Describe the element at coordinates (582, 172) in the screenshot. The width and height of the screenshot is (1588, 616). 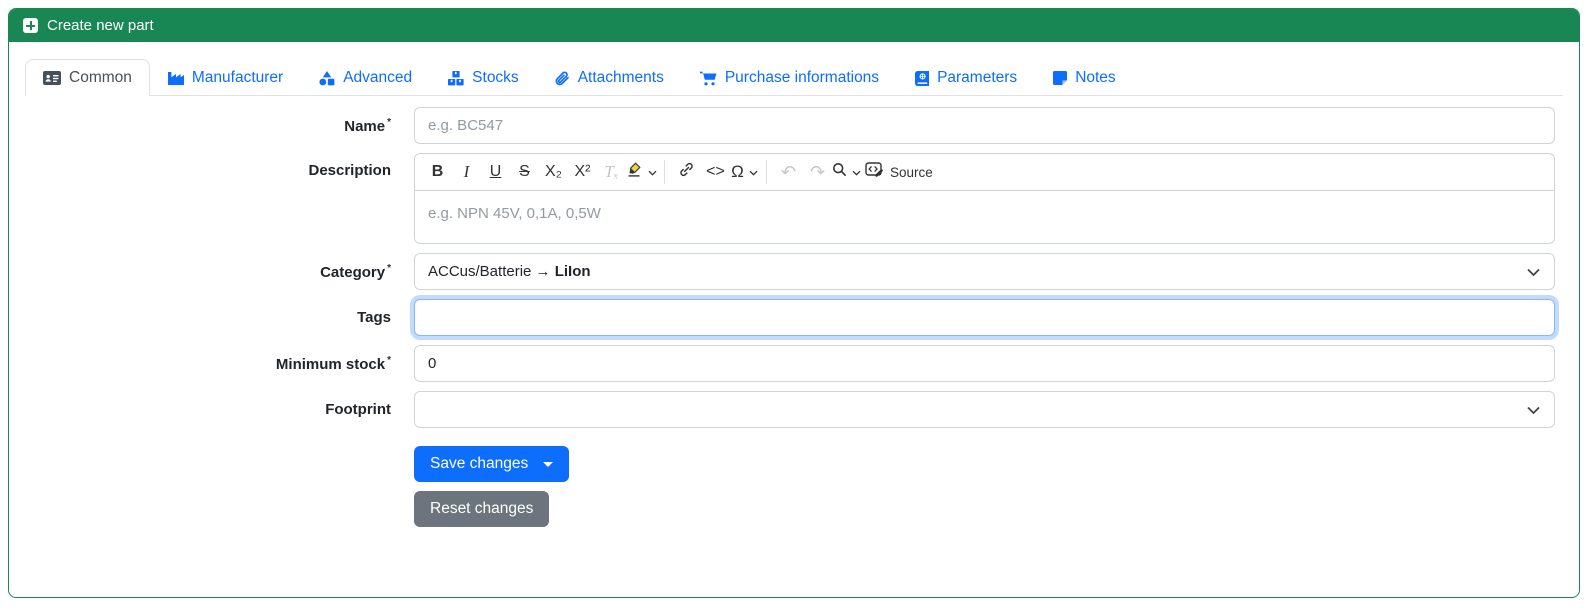
I see `superscript-button: X²` at that location.